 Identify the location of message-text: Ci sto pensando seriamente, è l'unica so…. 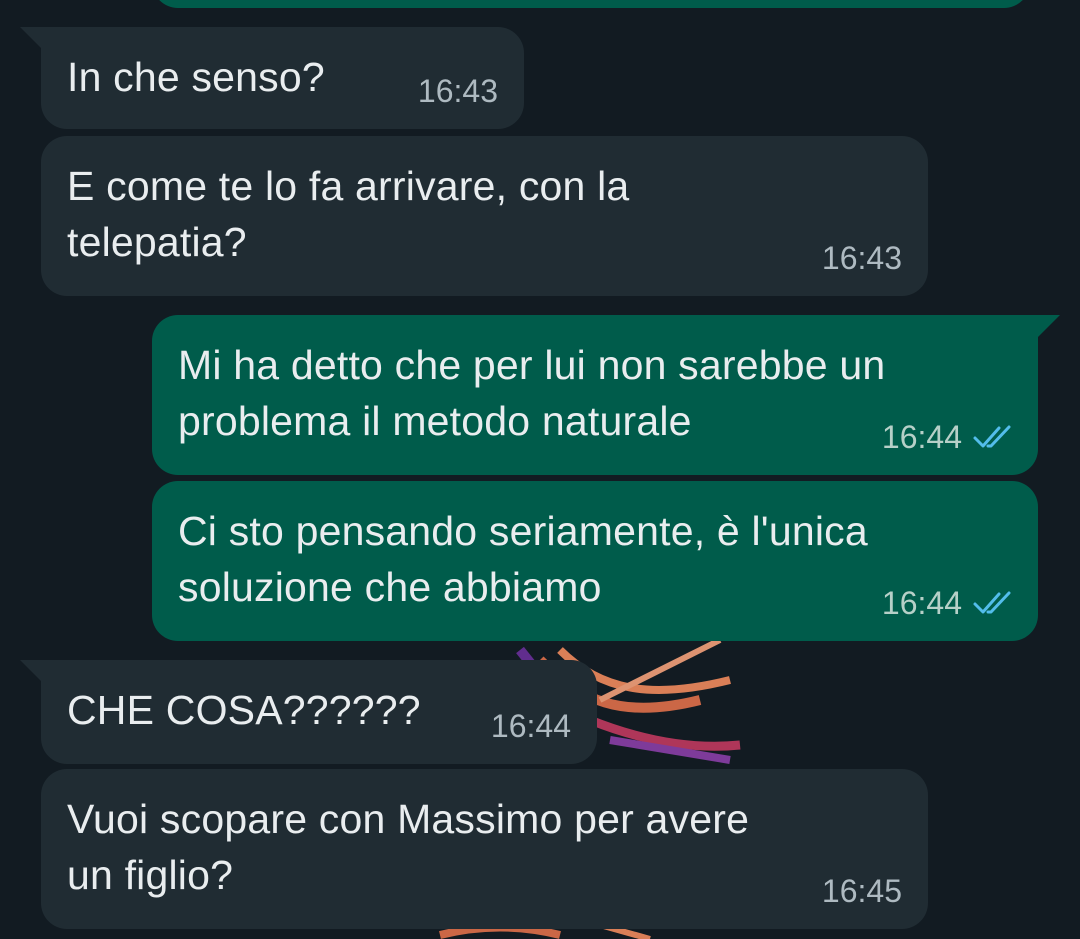
(523, 559).